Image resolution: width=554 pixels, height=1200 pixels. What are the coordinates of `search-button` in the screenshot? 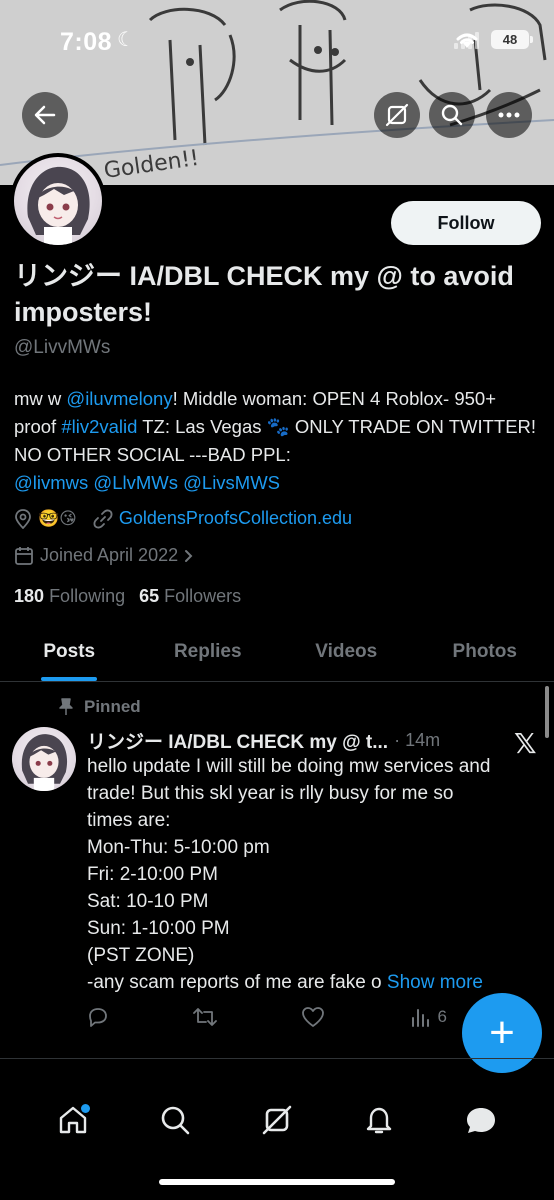 It's located at (452, 115).